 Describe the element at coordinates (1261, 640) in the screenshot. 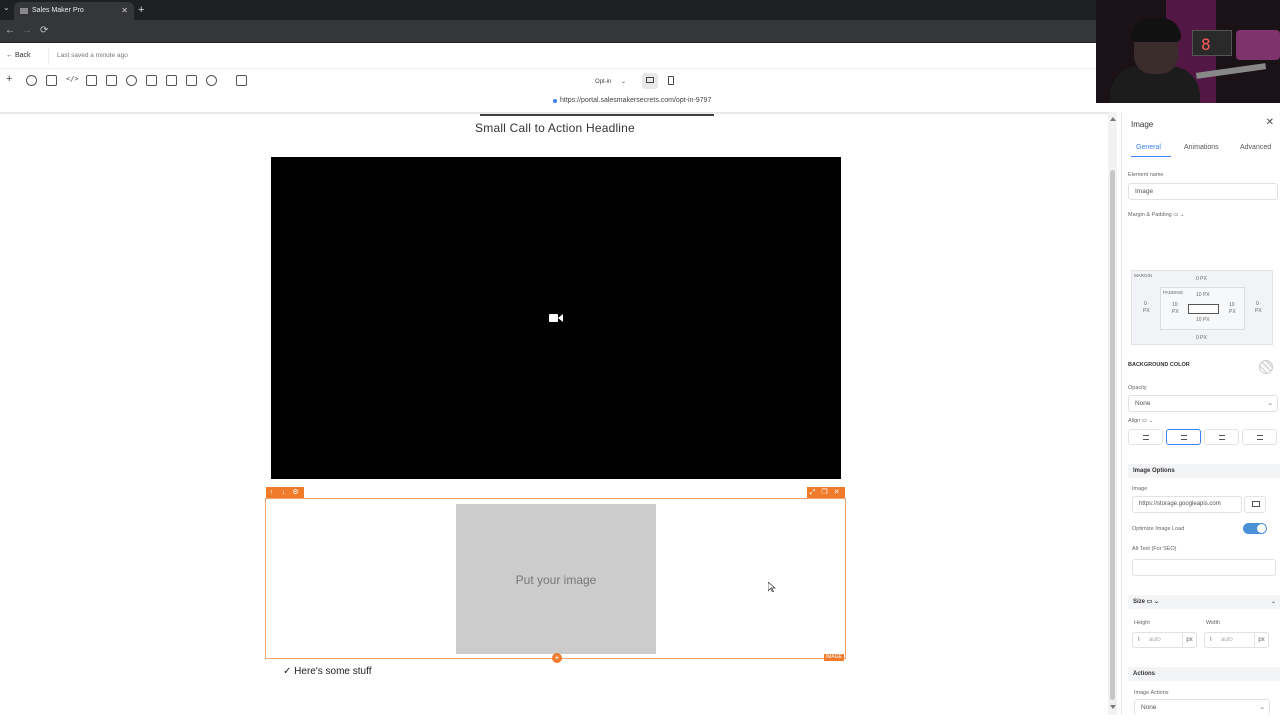

I see `width-unit: px` at that location.